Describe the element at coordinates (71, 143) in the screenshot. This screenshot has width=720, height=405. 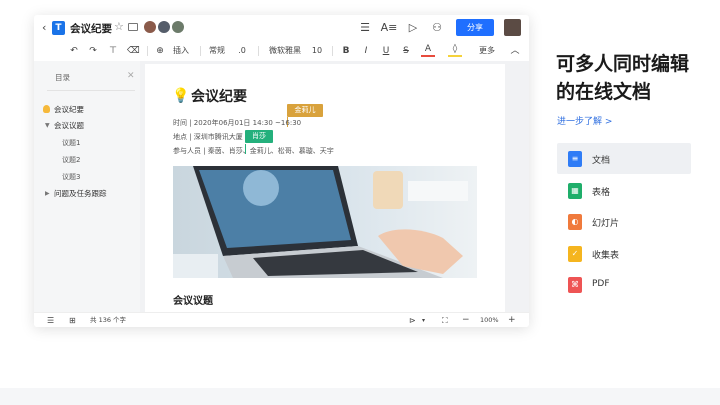
I see `outline-item-topic-1: 议题1` at that location.